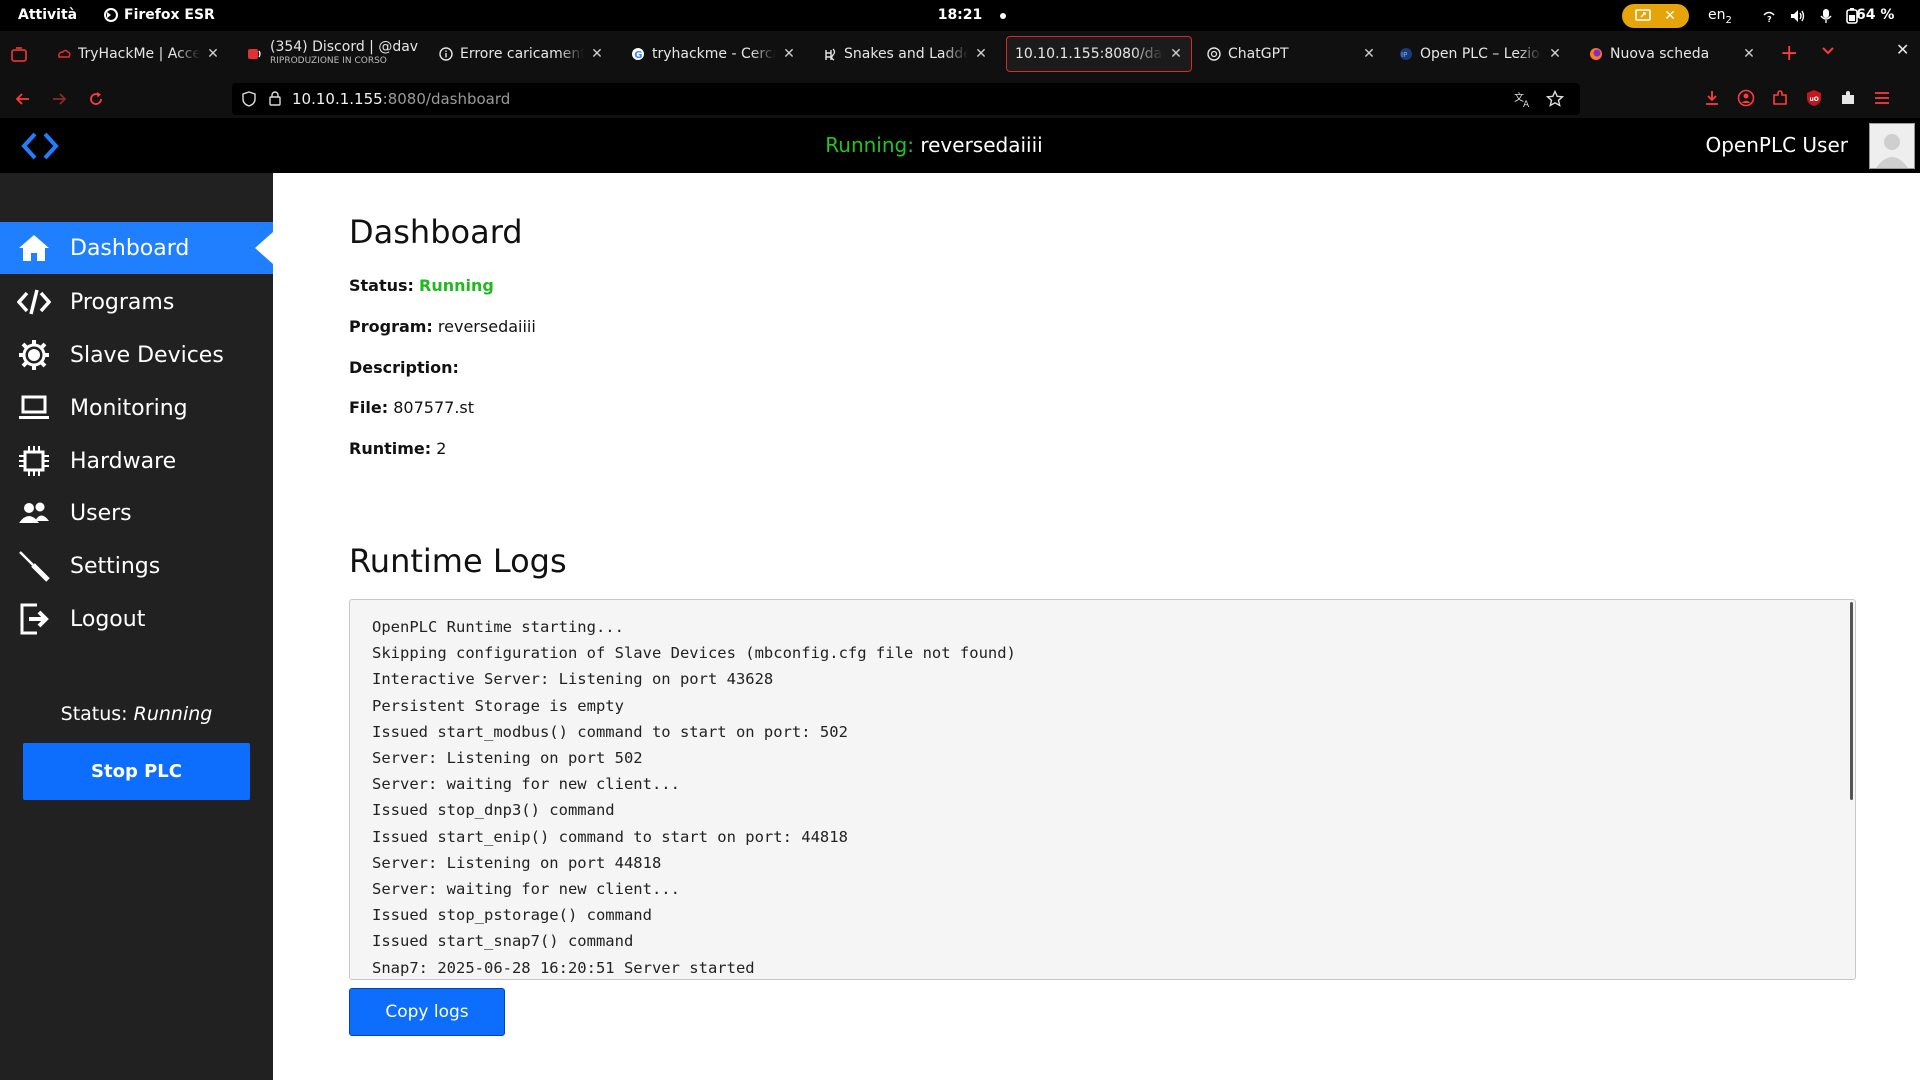 The width and height of the screenshot is (1920, 1080). Describe the element at coordinates (869, 145) in the screenshot. I see `running-label: Running:` at that location.